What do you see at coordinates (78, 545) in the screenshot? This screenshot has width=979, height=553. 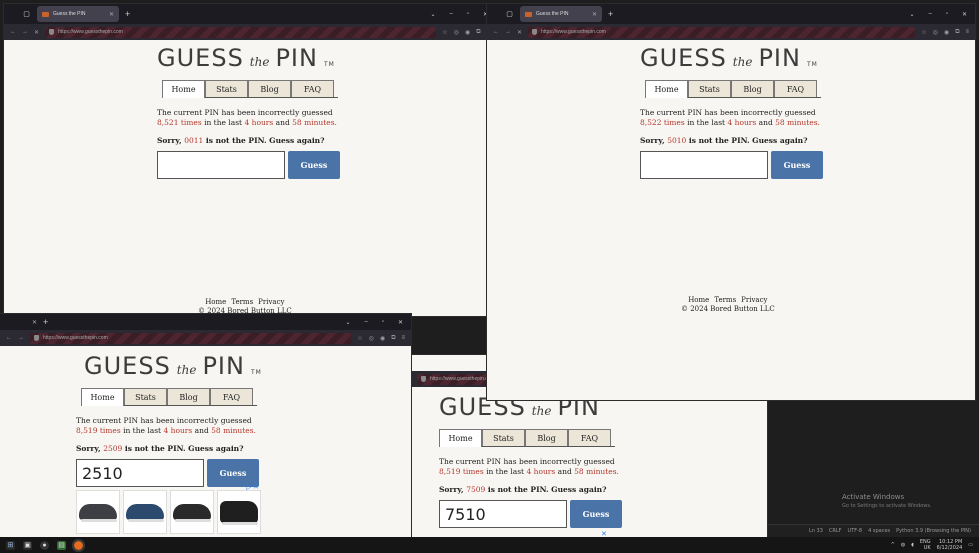 I see `firefox-icon` at bounding box center [78, 545].